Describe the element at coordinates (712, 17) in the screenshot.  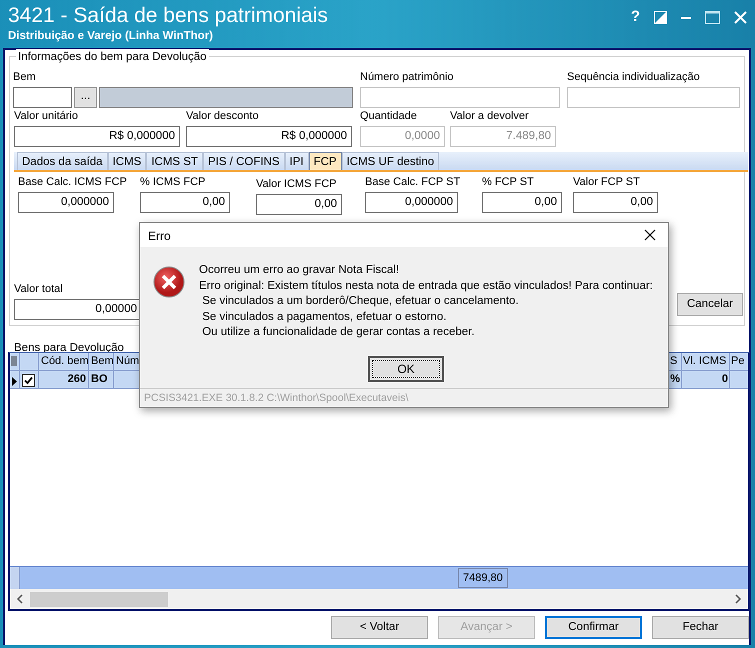
I see `maximize-icon` at that location.